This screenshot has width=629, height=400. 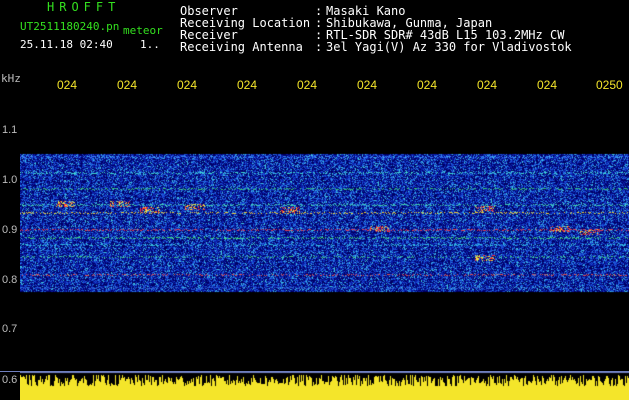 I want to click on hrofft-logo: HROFFT, so click(x=84, y=7).